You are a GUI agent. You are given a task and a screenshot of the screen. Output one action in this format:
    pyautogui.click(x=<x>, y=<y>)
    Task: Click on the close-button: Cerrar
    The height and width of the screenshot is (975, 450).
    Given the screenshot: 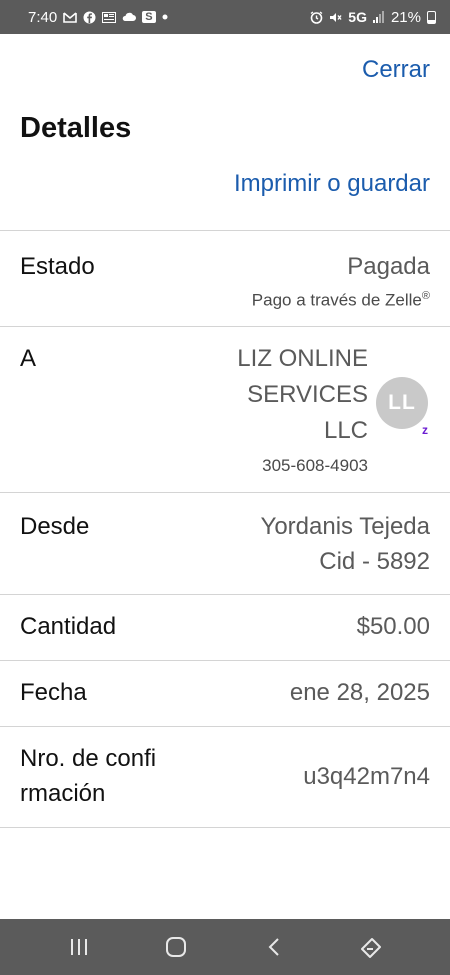 What is the action you would take?
    pyautogui.click(x=396, y=70)
    